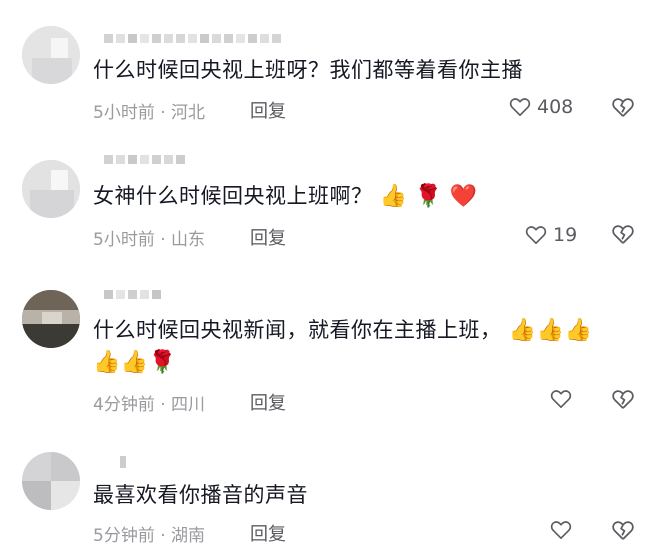 Image resolution: width=660 pixels, height=548 pixels. I want to click on location: 山东, so click(188, 240).